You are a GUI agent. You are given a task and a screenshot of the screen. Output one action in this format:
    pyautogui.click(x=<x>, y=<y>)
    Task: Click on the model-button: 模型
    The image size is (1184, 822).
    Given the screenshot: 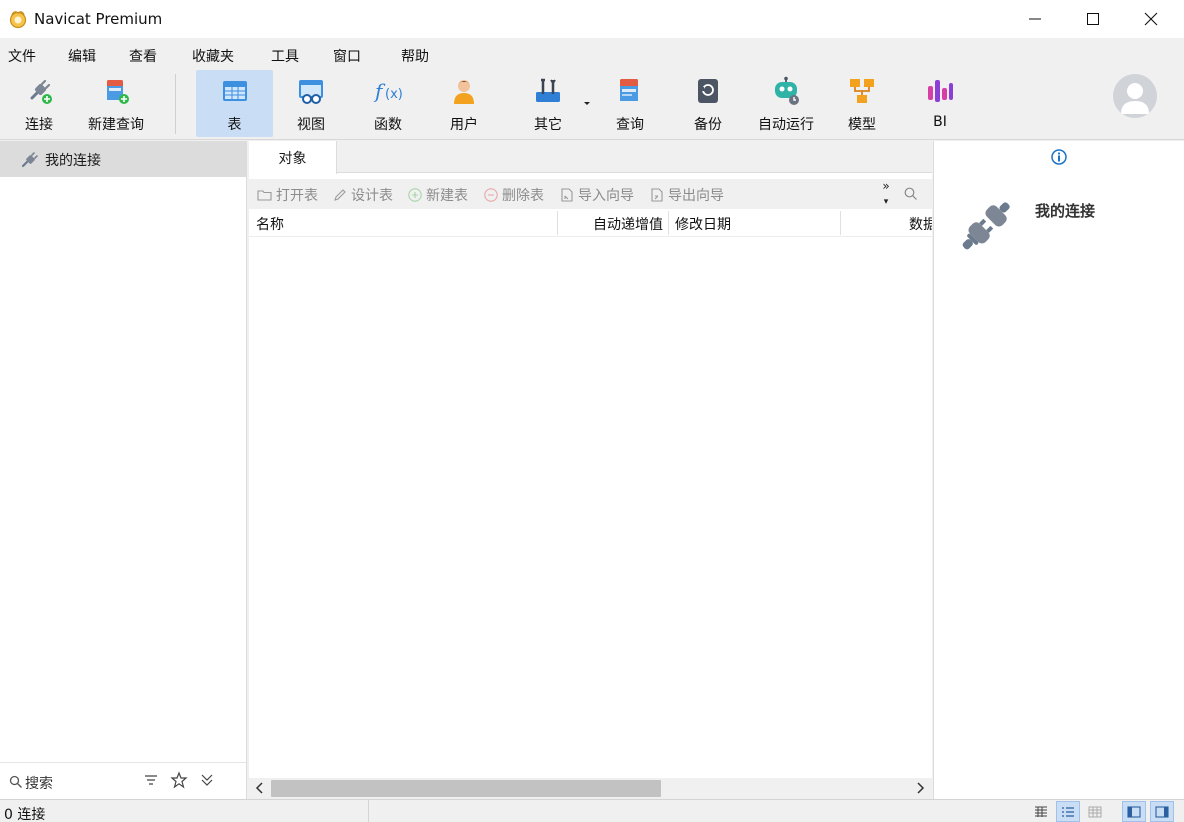 What is the action you would take?
    pyautogui.click(x=862, y=103)
    